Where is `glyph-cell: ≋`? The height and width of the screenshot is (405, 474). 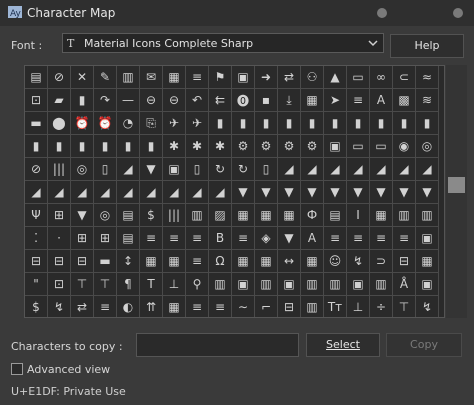 glyph-cell: ≋ is located at coordinates (427, 100).